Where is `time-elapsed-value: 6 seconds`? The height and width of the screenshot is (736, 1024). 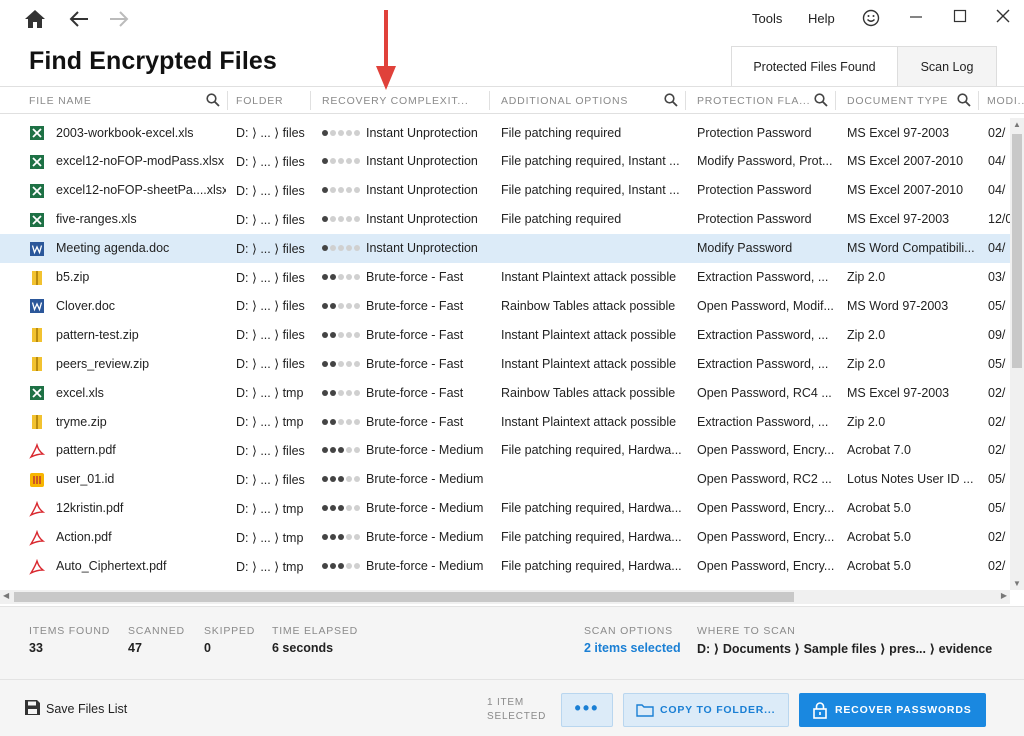
time-elapsed-value: 6 seconds is located at coordinates (303, 648).